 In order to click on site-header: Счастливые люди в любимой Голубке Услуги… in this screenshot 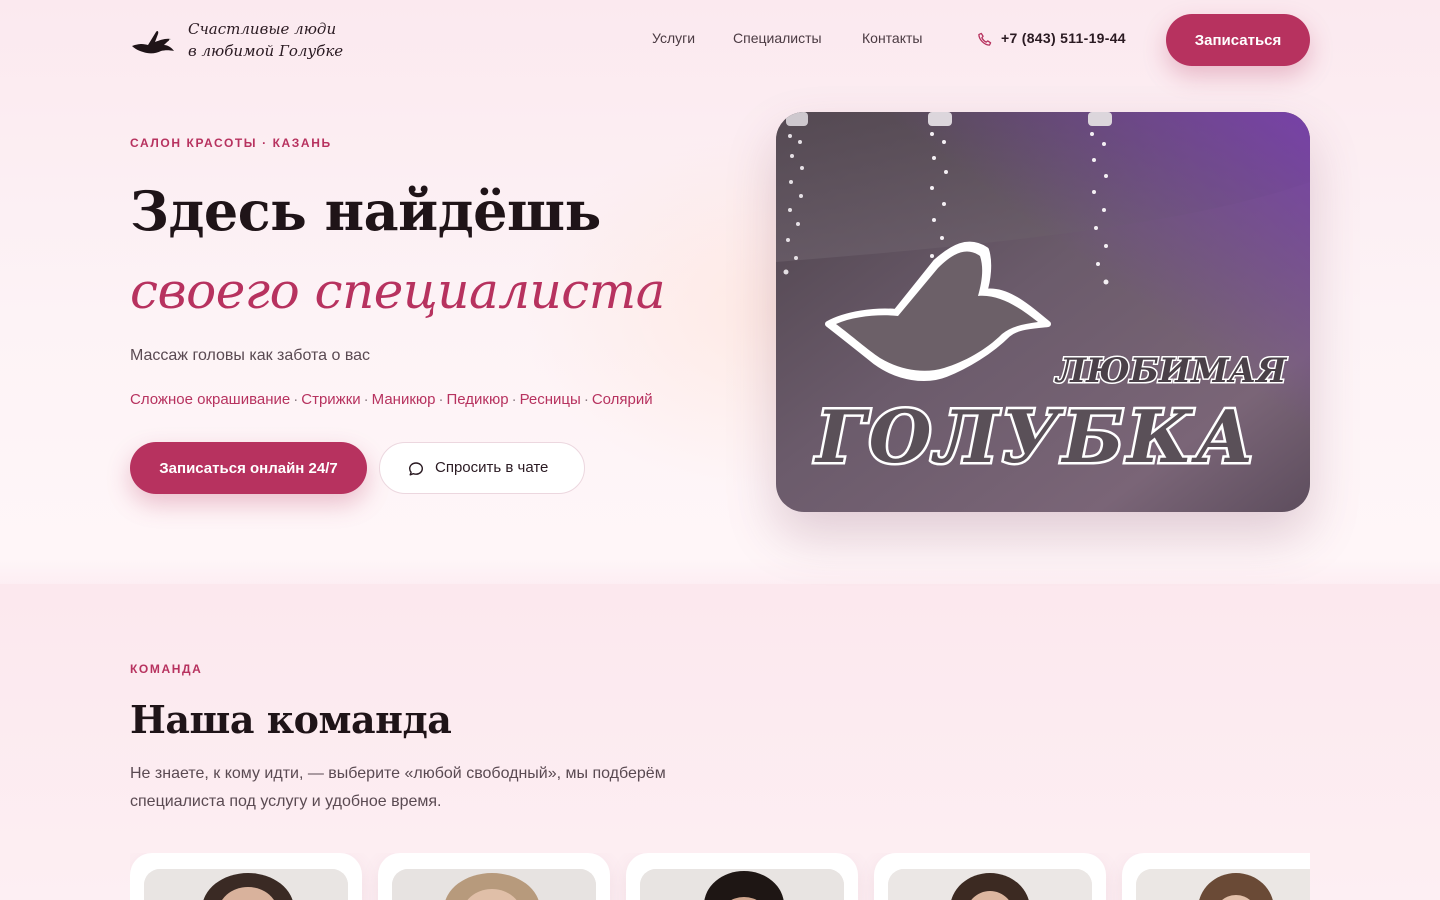, I will do `click(720, 40)`.